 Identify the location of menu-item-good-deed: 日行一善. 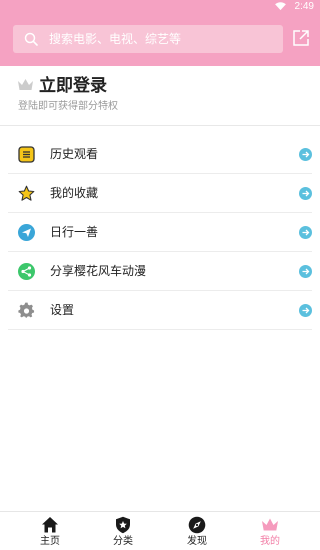
(160, 232).